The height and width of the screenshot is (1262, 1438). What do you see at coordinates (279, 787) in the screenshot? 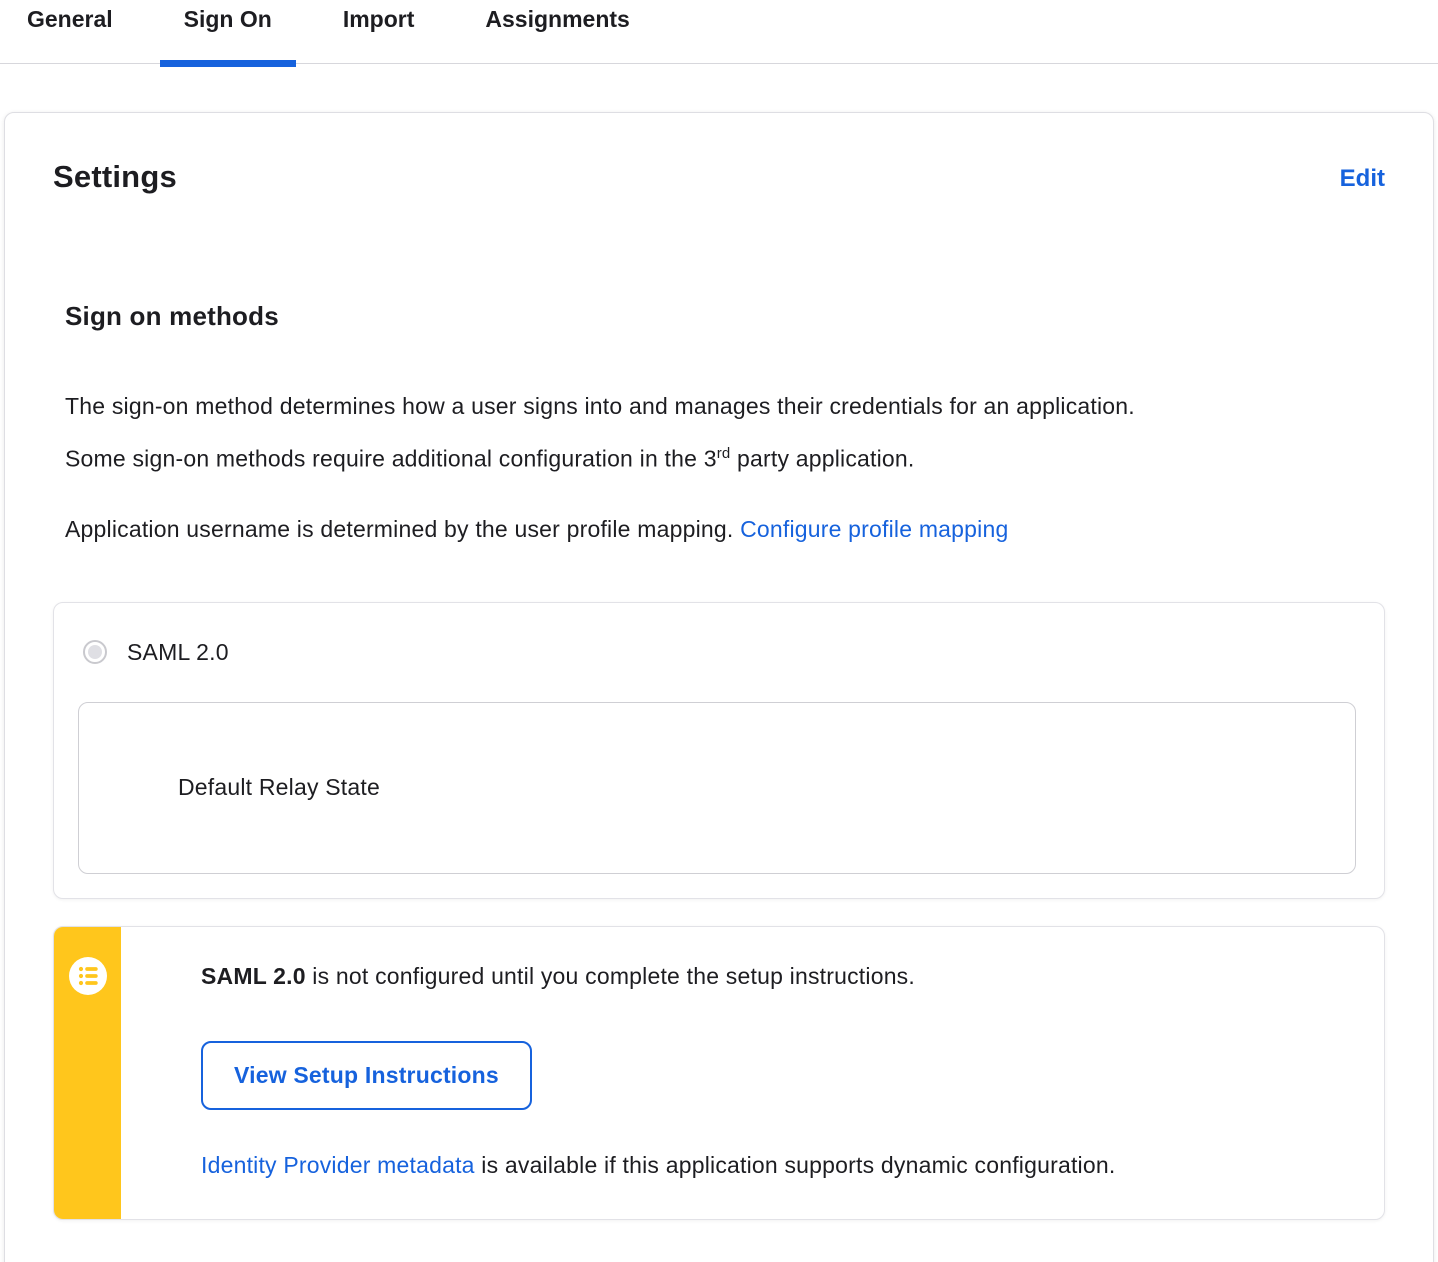
I see `relay-state-label: Default Relay State` at bounding box center [279, 787].